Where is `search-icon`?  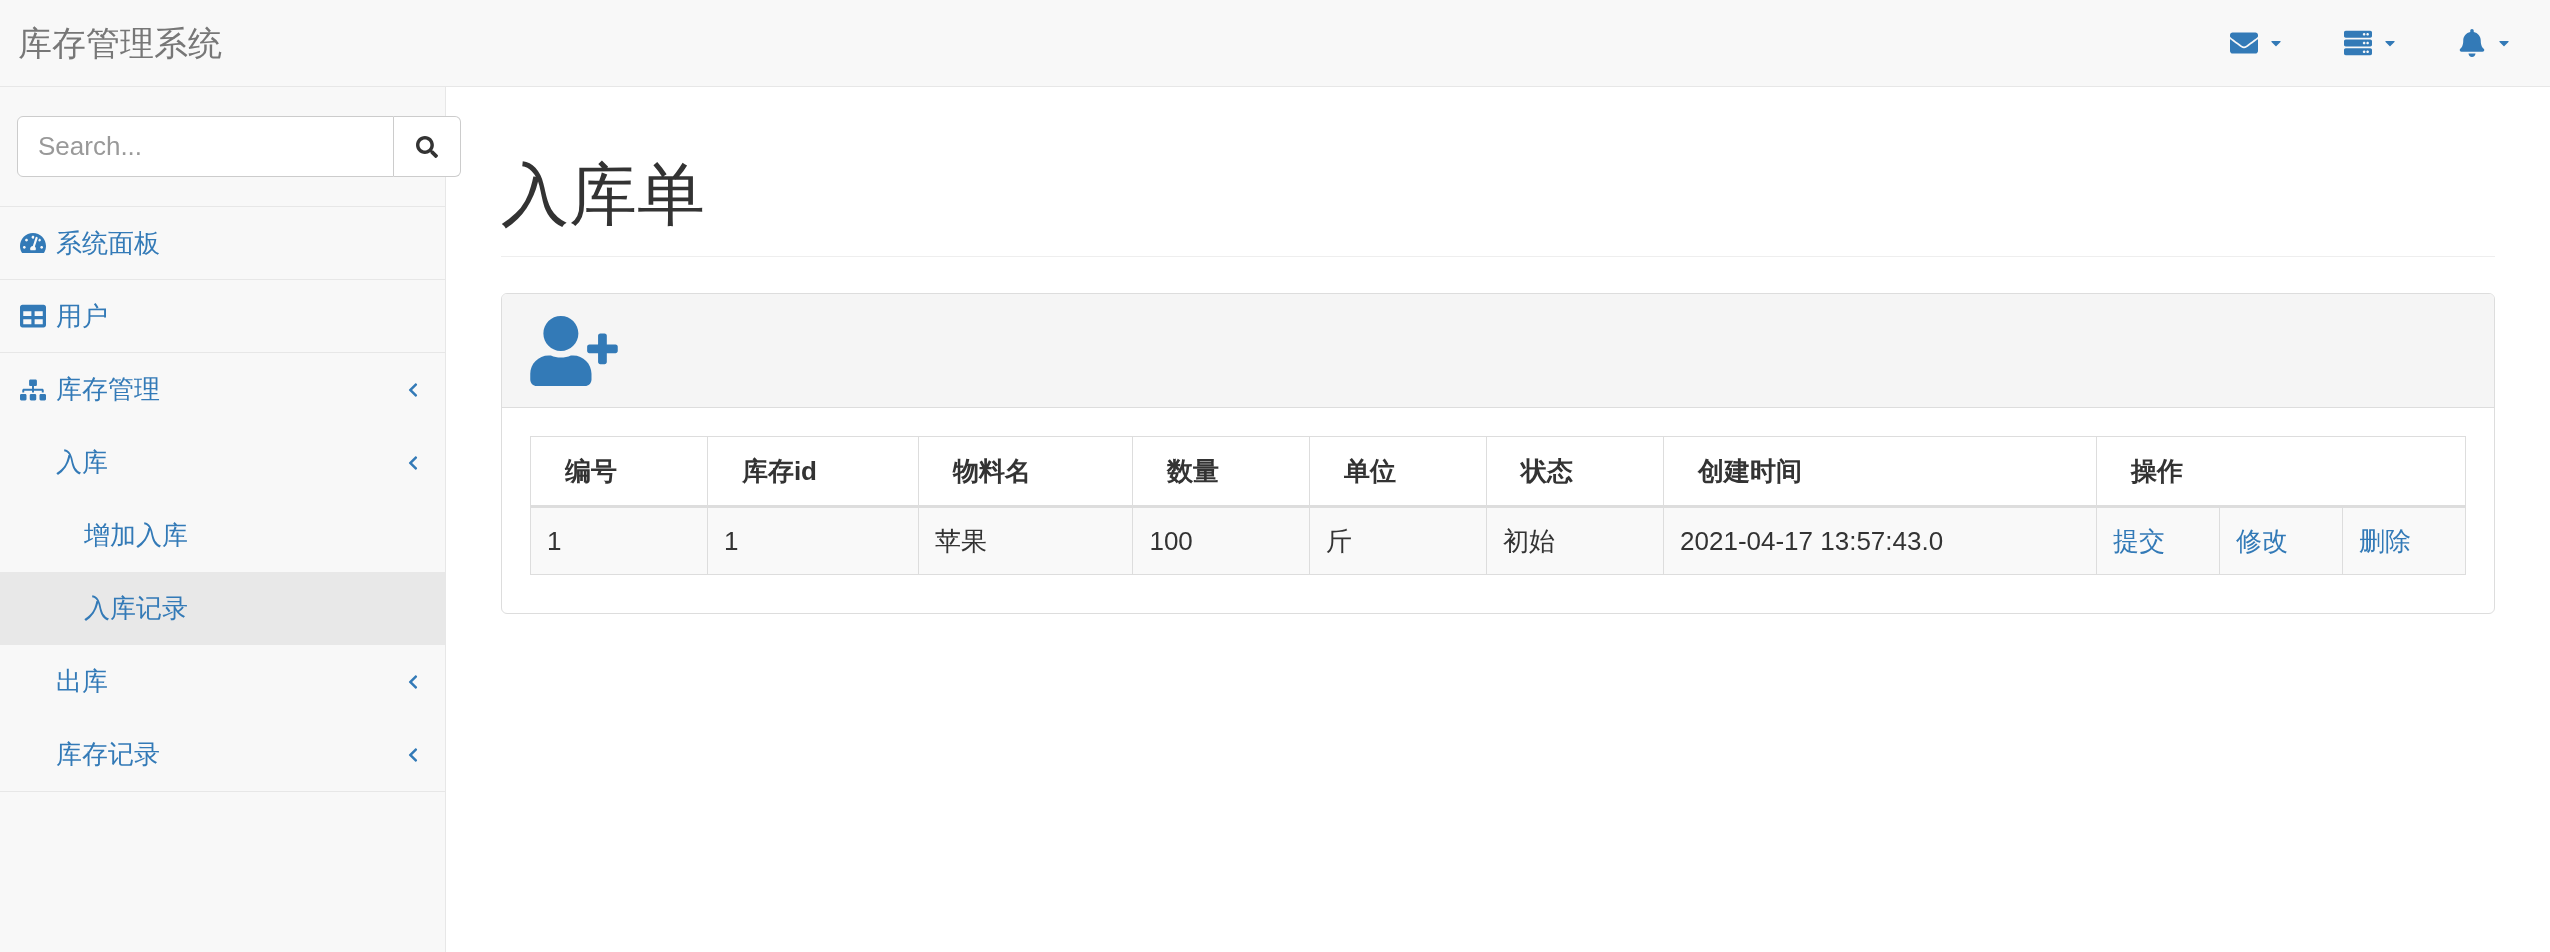
search-icon is located at coordinates (427, 146).